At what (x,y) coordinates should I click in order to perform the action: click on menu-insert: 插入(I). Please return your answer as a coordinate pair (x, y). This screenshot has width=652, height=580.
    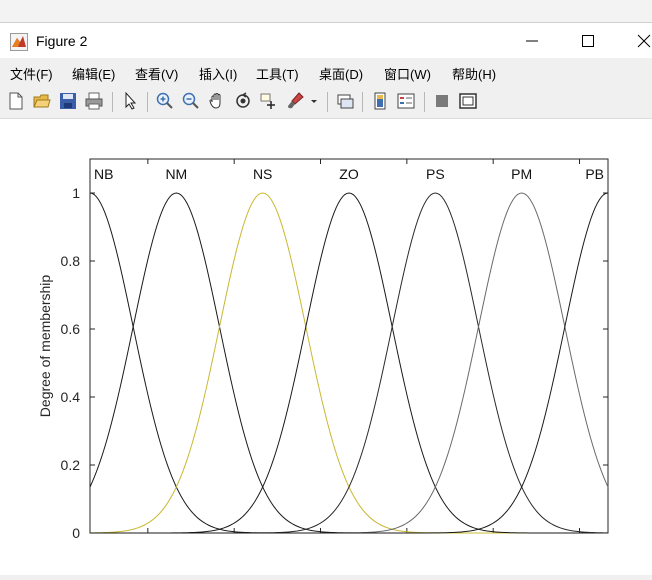
    Looking at the image, I should click on (218, 73).